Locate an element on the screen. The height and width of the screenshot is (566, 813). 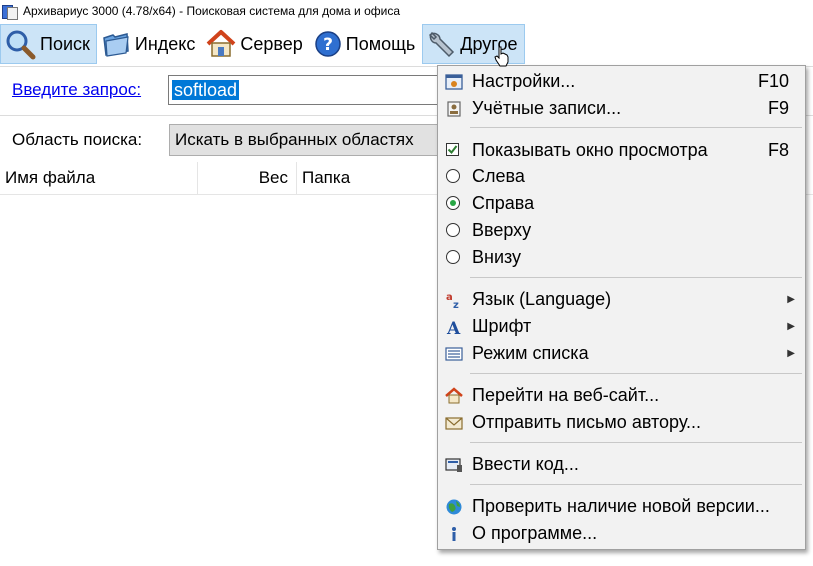
server-button-label: Сервер is located at coordinates (271, 43).